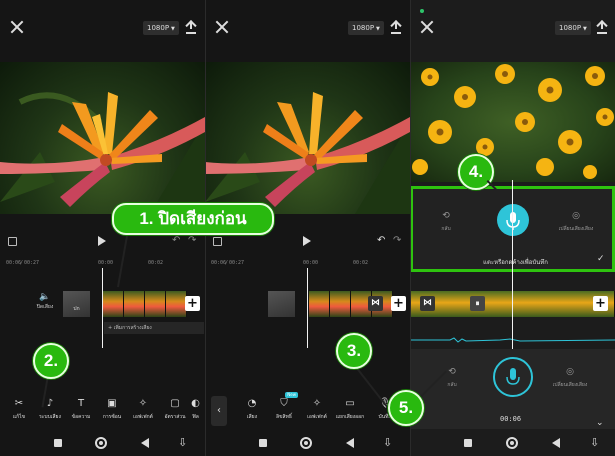 Image resolution: width=615 pixels, height=456 pixels. Describe the element at coordinates (158, 28) in the screenshot. I see `resolution-label: 1080P` at that location.